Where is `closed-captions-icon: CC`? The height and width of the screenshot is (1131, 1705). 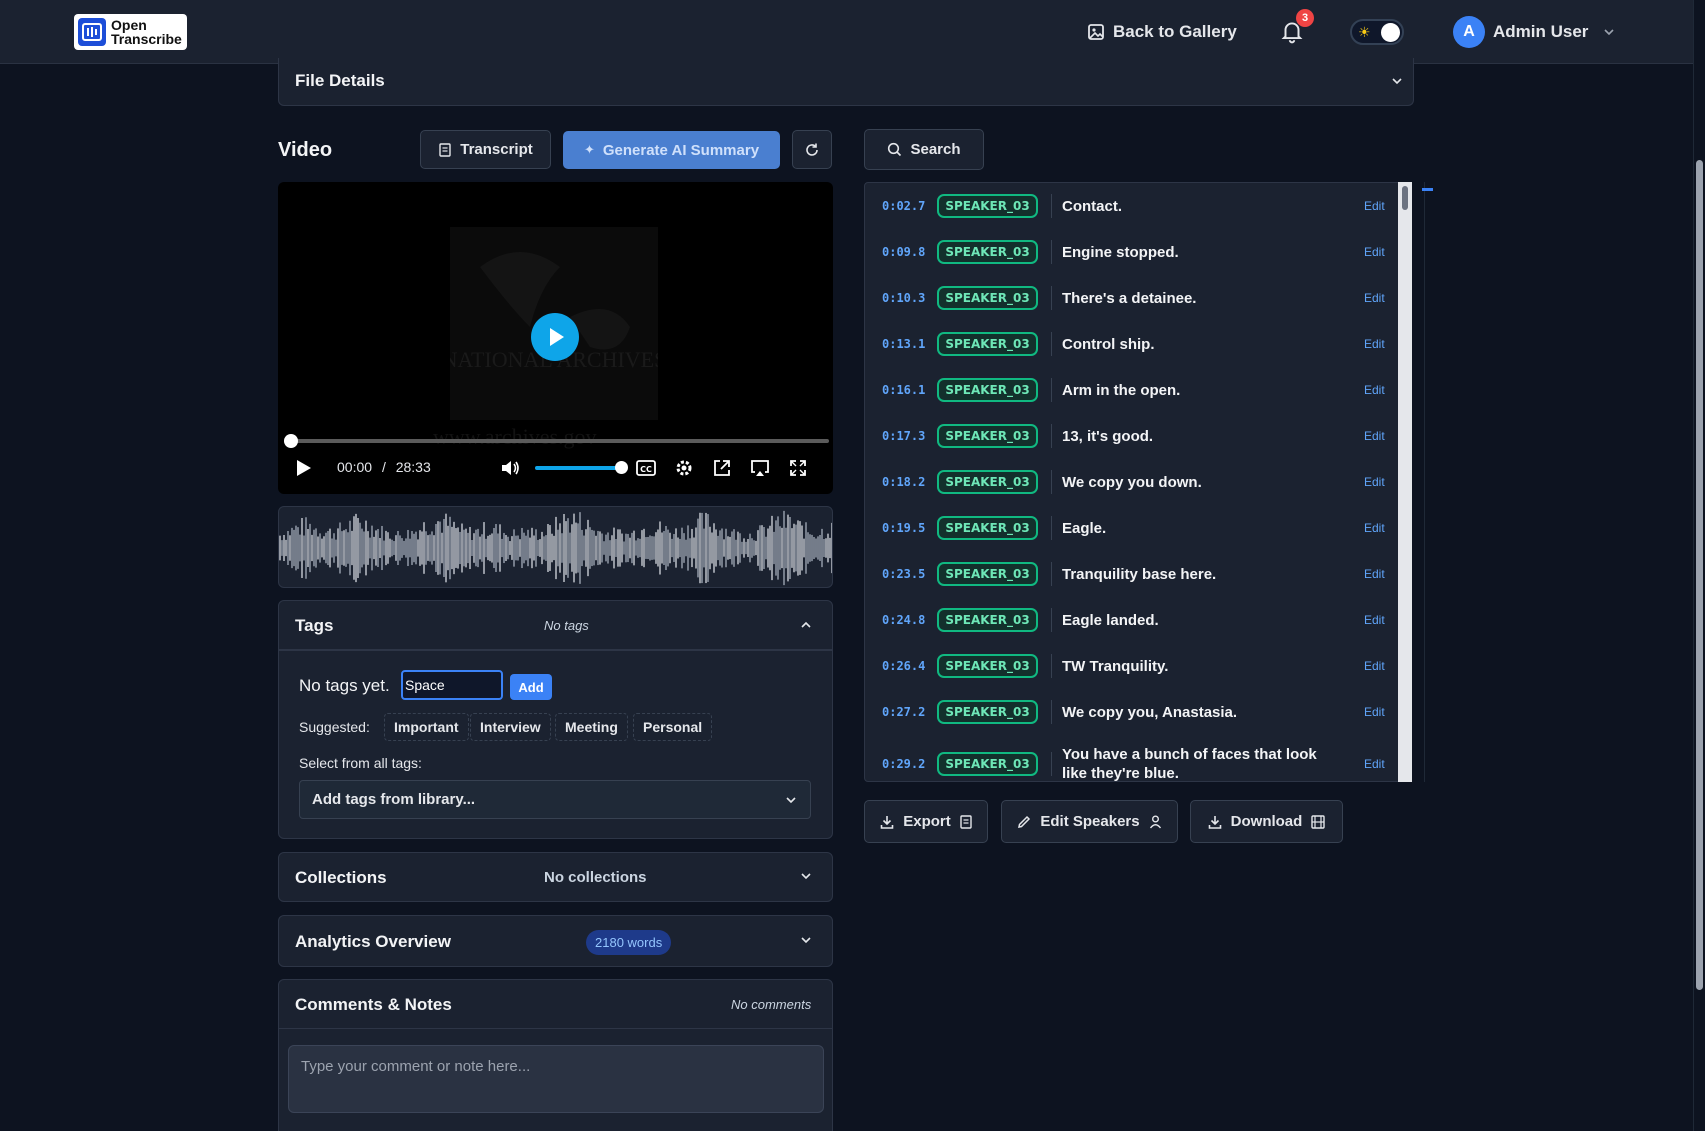 closed-captions-icon: CC is located at coordinates (646, 468).